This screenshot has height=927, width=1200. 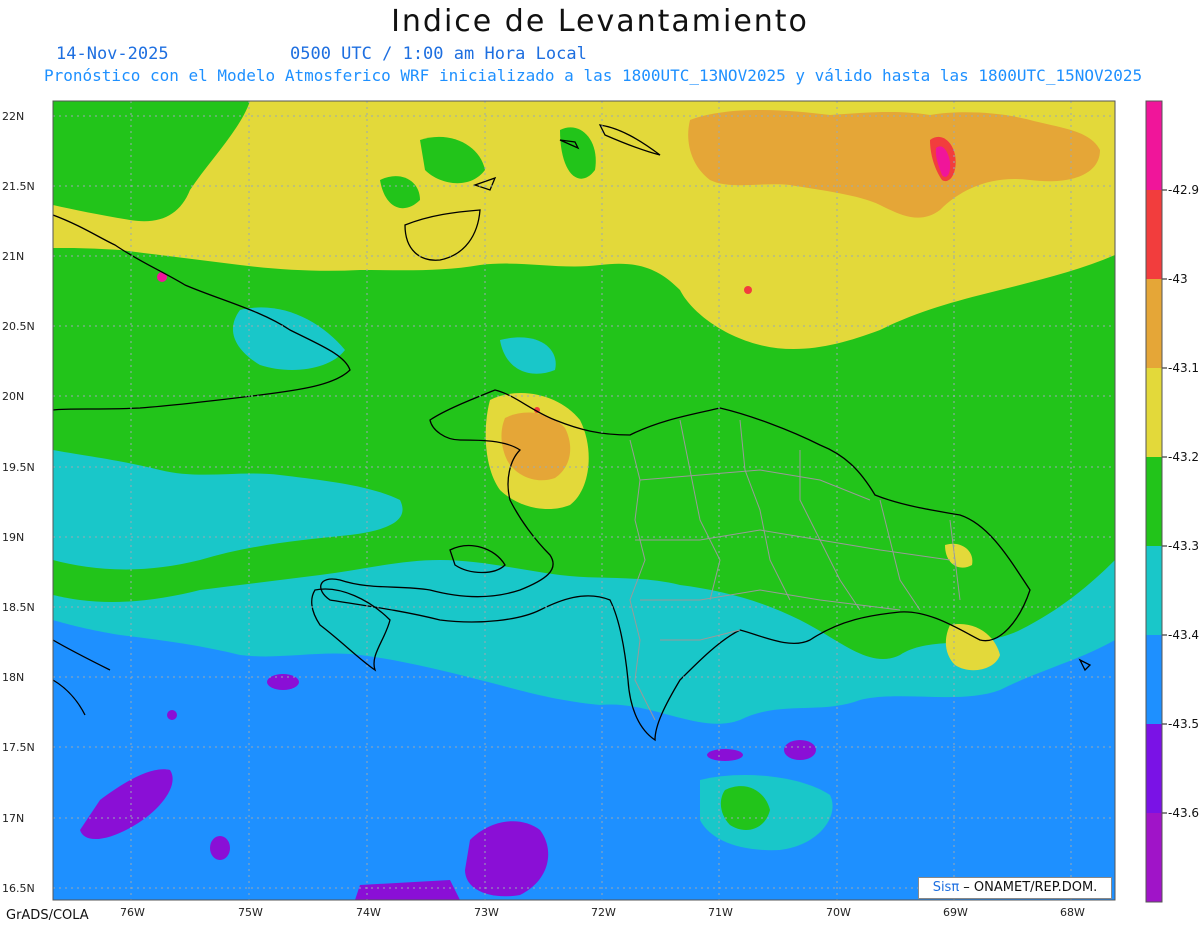 What do you see at coordinates (18, 467) in the screenshot?
I see `lat-label: 19.5N` at bounding box center [18, 467].